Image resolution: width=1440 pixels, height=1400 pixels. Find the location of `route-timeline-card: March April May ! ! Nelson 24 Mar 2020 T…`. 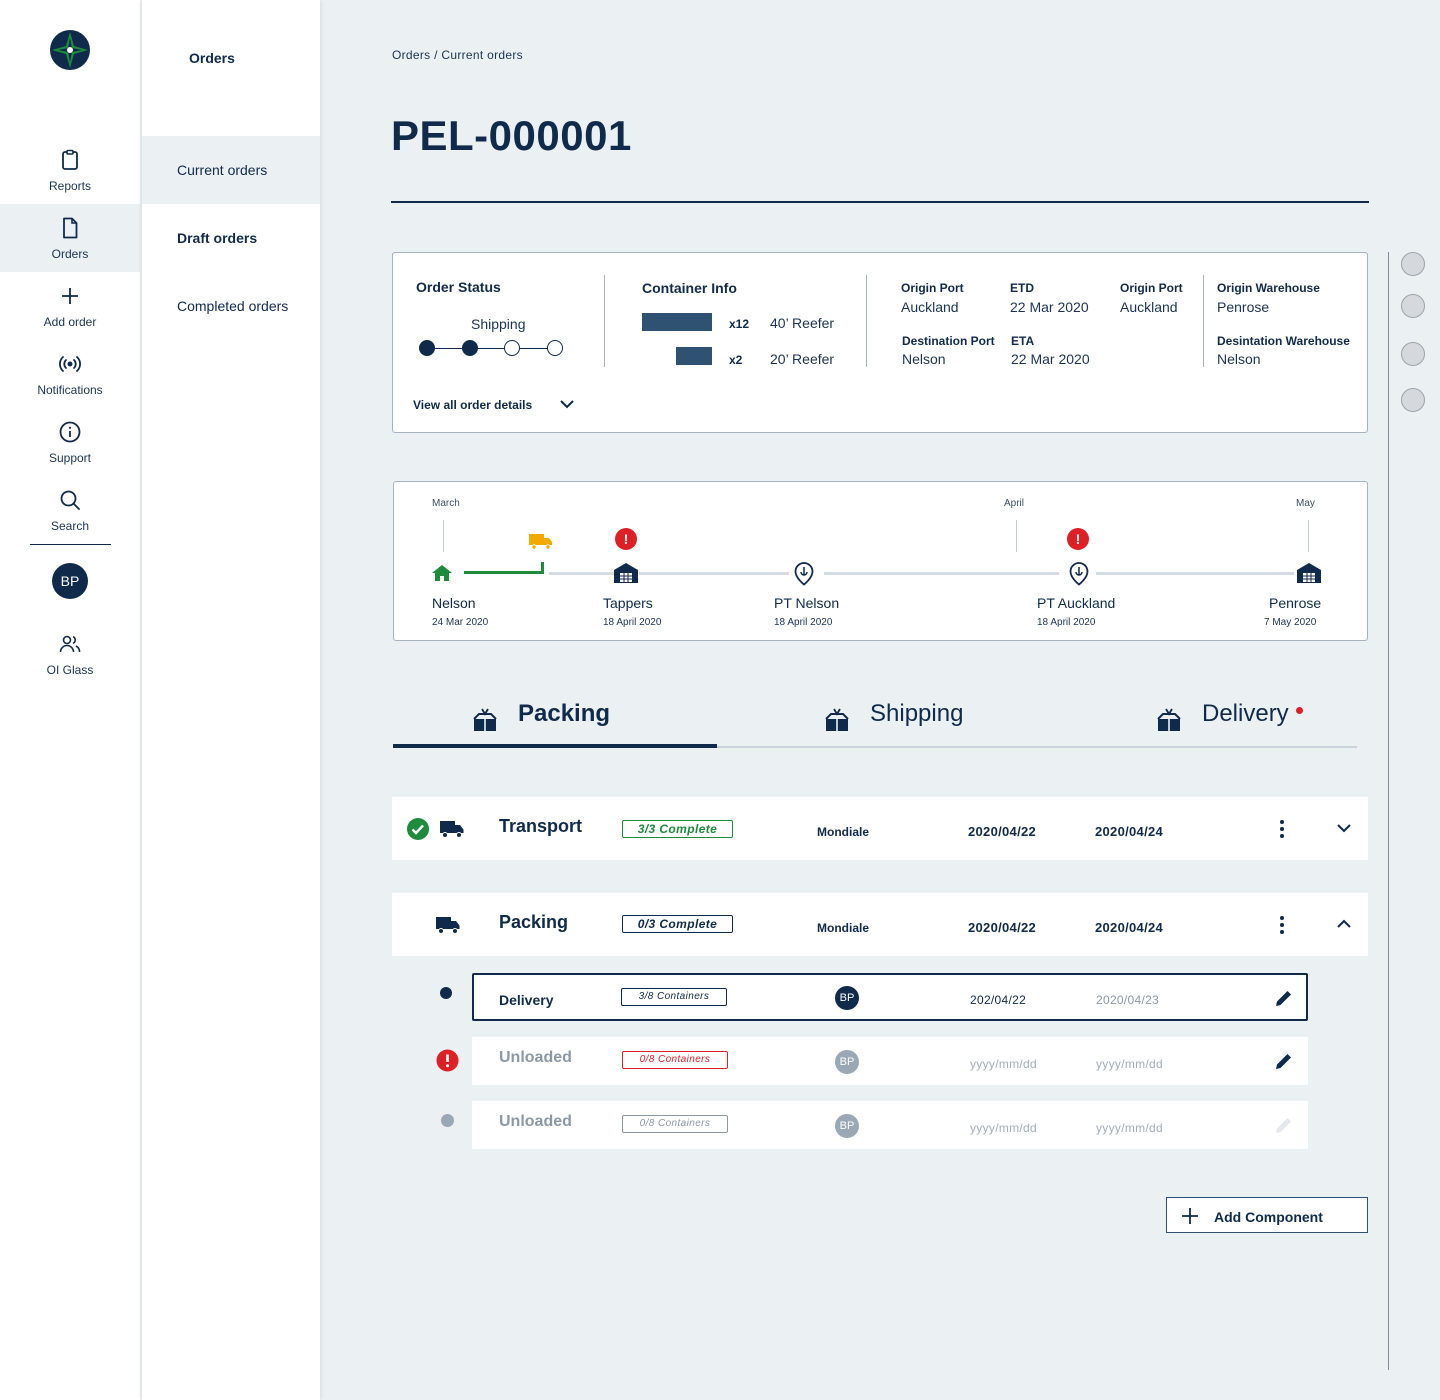

route-timeline-card: March April May ! ! Nelson 24 Mar 2020 T… is located at coordinates (880, 561).